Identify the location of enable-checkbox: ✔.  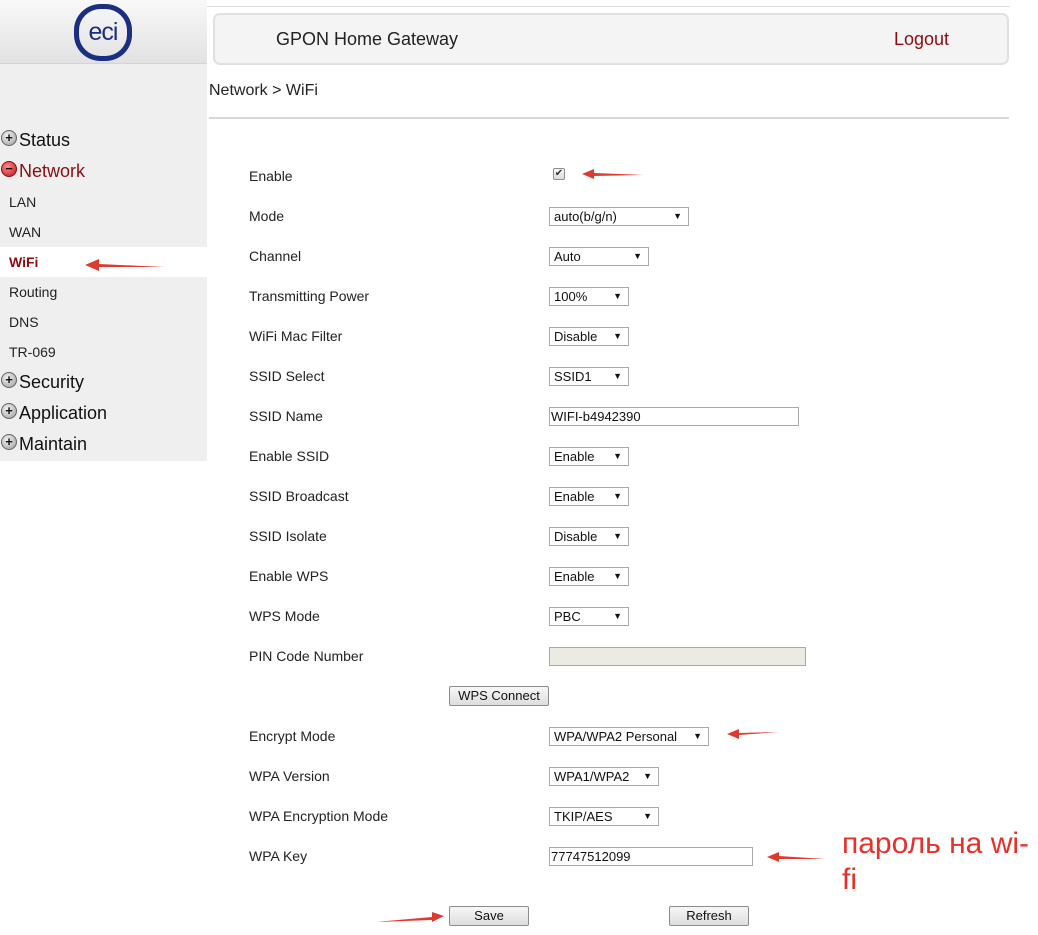
(559, 174).